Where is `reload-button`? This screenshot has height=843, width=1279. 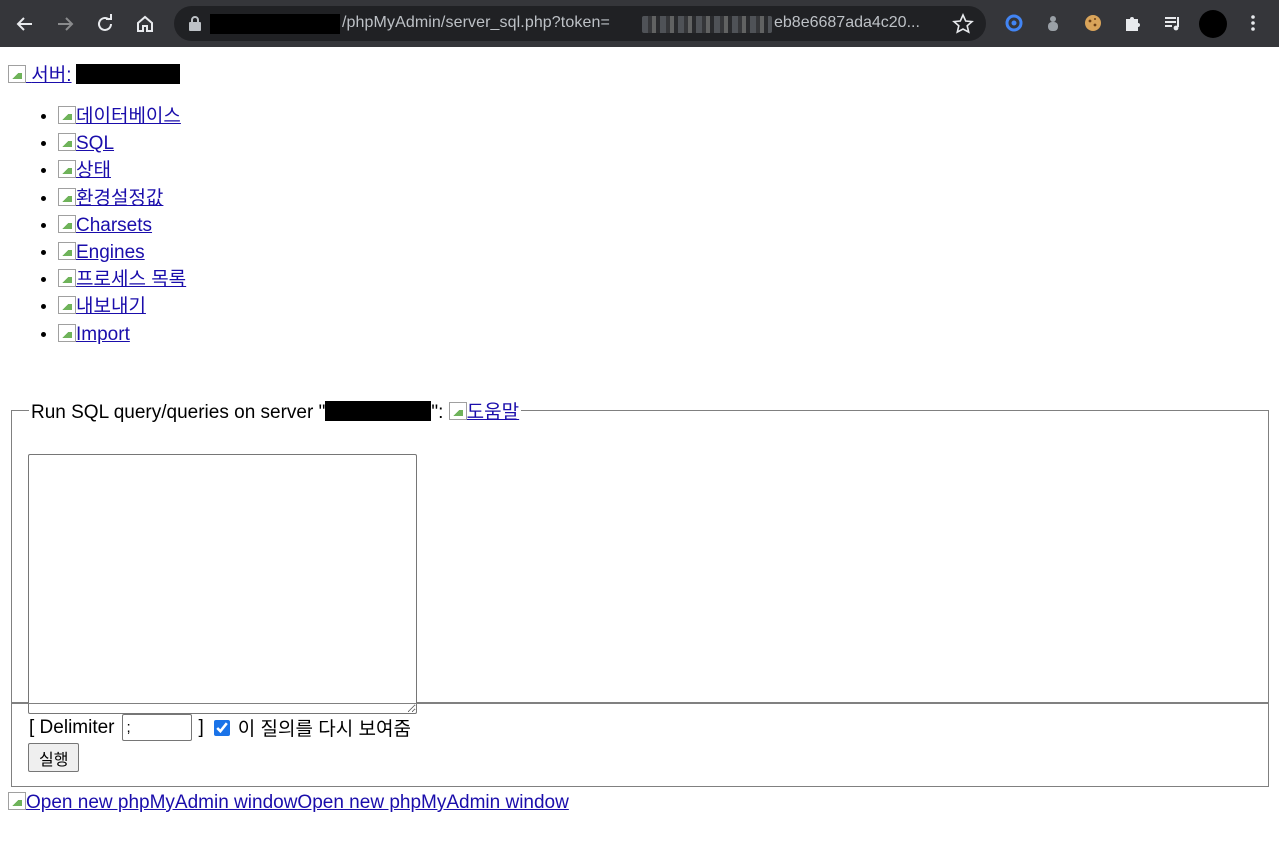
reload-button is located at coordinates (105, 24).